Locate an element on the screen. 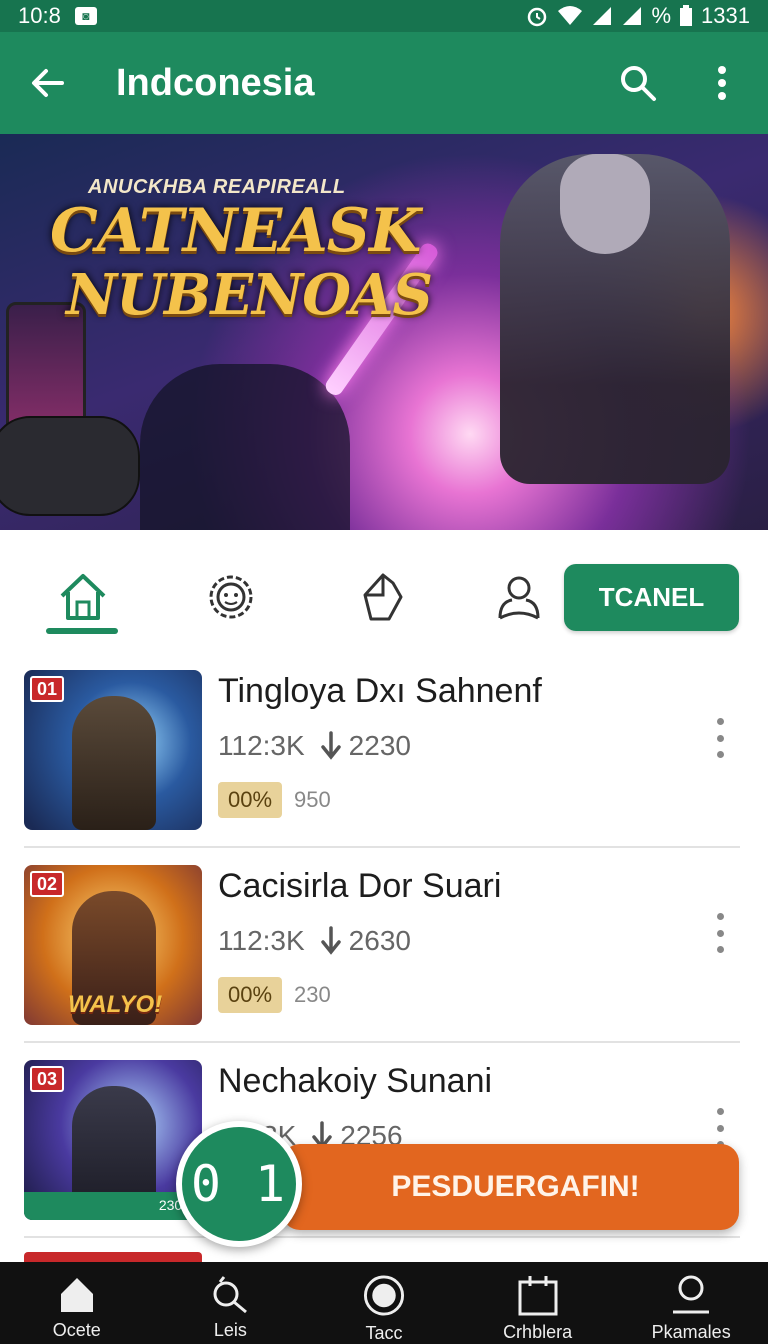 The width and height of the screenshot is (768, 1344). rank-badge: 02 is located at coordinates (47, 884).